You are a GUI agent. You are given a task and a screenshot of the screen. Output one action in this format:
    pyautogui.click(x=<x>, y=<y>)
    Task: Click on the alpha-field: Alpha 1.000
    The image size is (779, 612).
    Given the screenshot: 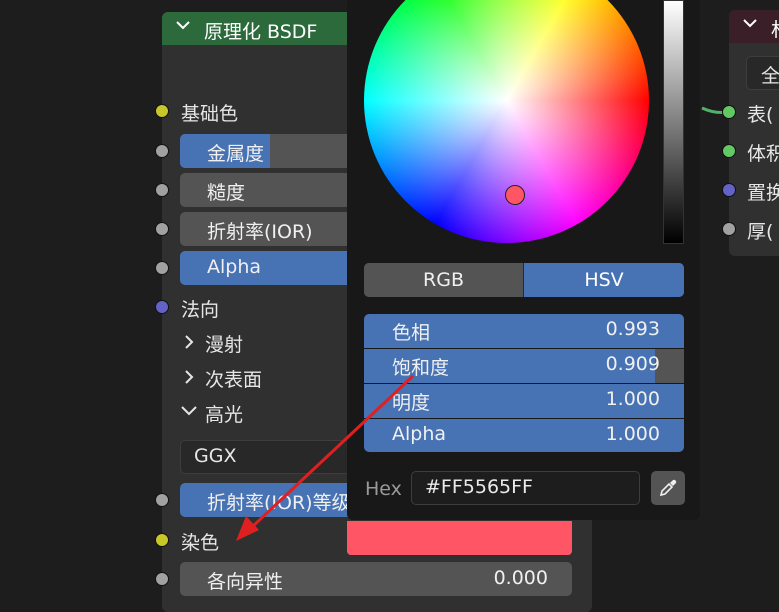 What is the action you would take?
    pyautogui.click(x=524, y=435)
    